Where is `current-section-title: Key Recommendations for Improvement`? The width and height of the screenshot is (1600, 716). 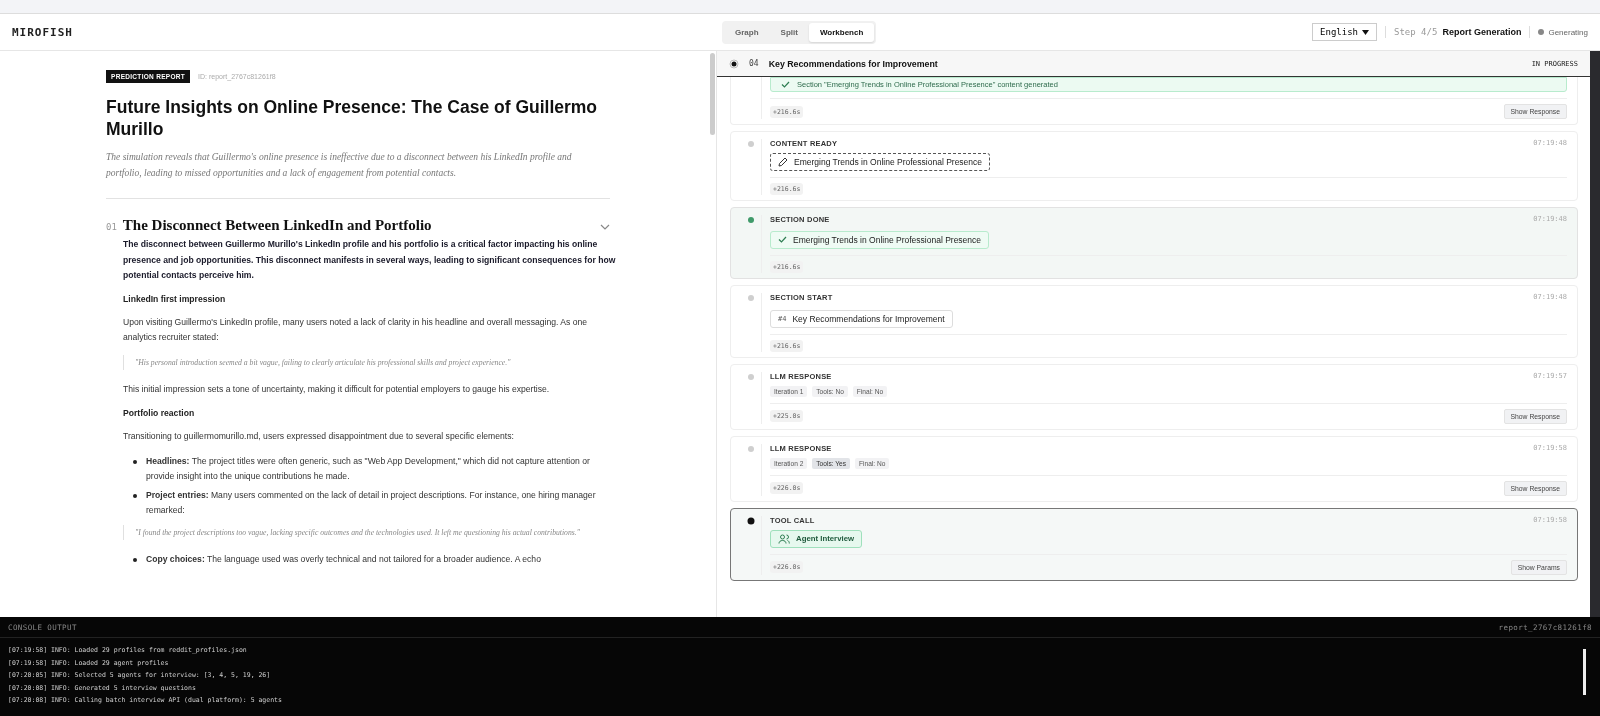
current-section-title: Key Recommendations for Improvement is located at coordinates (853, 63).